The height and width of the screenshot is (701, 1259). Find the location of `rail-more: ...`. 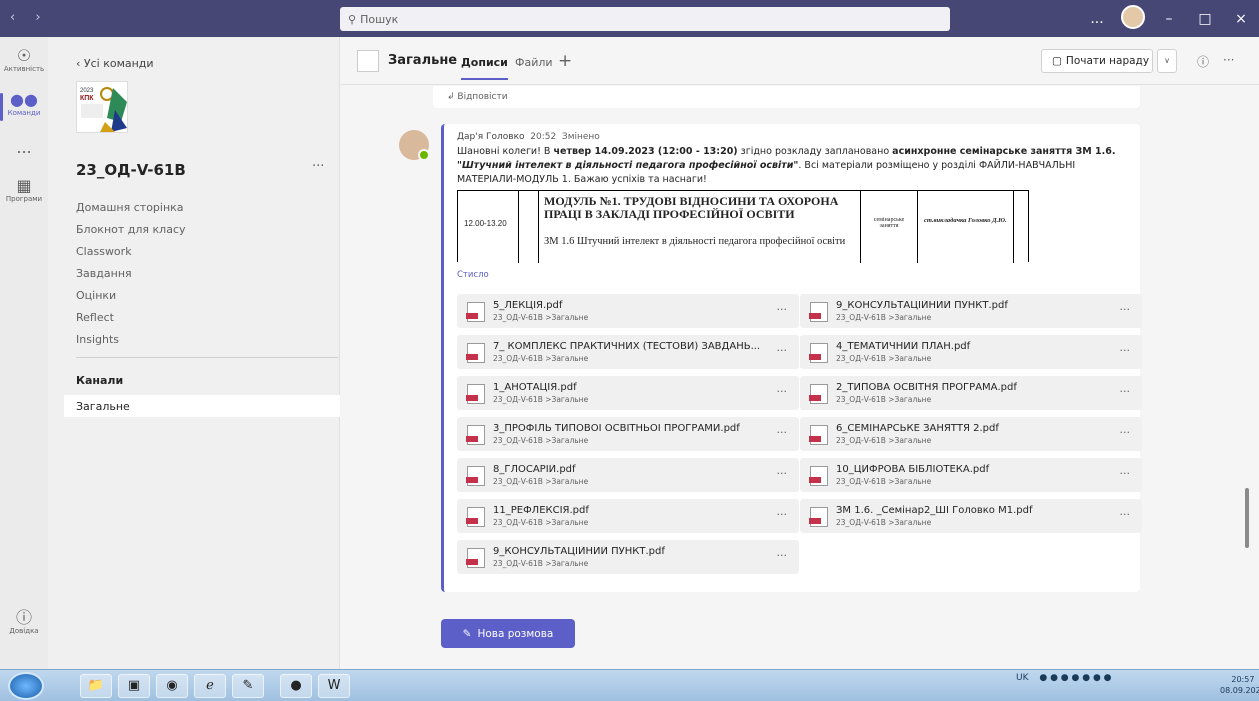

rail-more: ... is located at coordinates (24, 148).